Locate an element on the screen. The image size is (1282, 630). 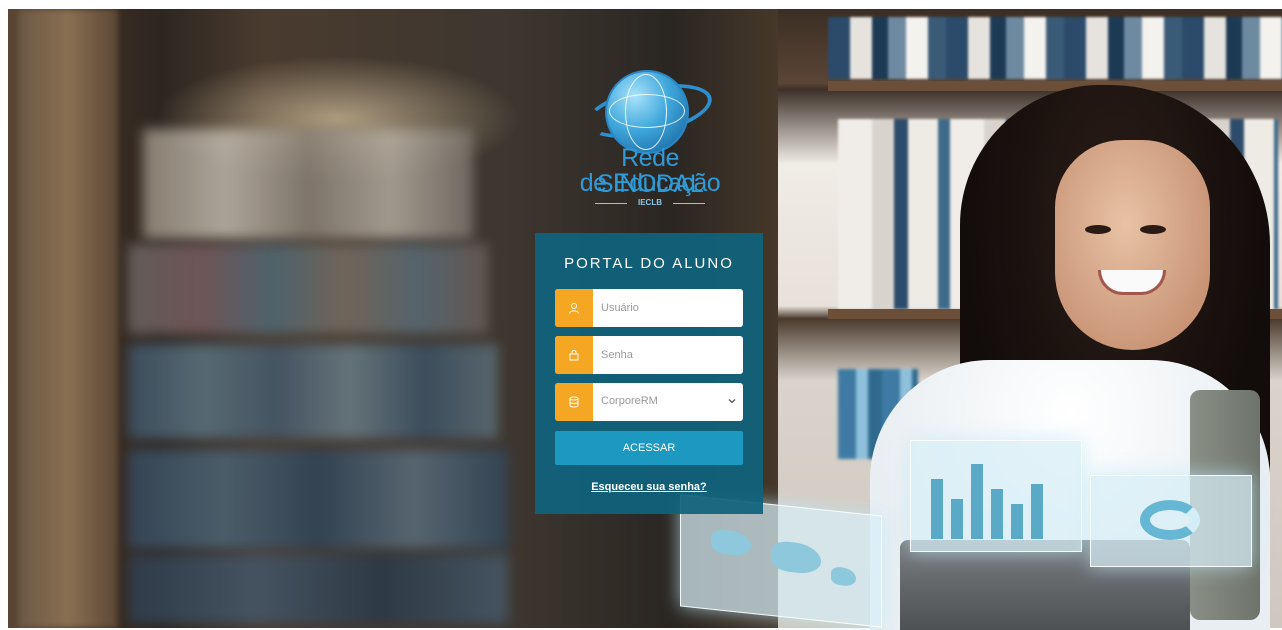
shelf-board is located at coordinates (1055, 86).